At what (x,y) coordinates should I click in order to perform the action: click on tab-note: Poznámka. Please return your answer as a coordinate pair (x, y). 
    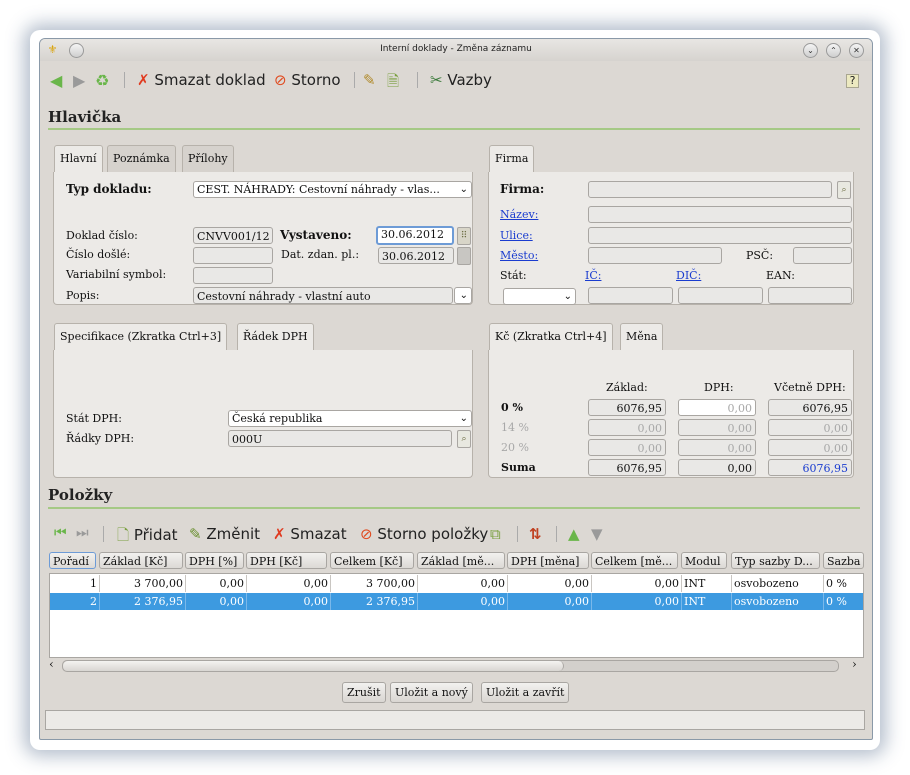
    Looking at the image, I should click on (141, 158).